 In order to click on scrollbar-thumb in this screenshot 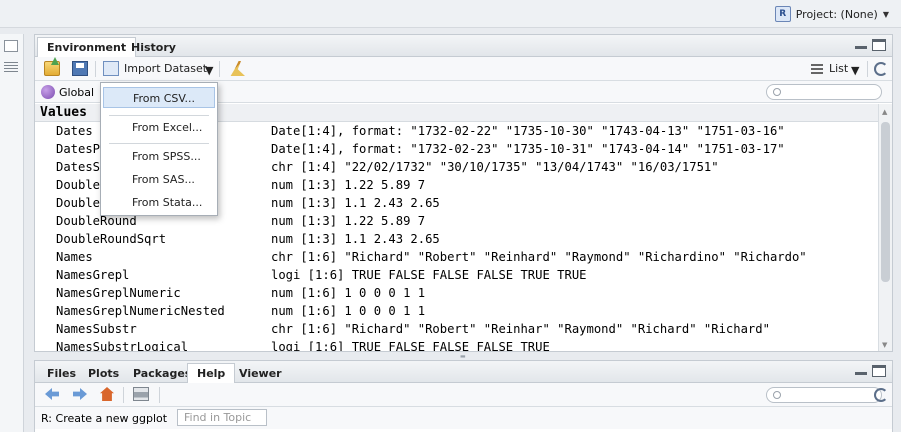, I will do `click(885, 202)`.